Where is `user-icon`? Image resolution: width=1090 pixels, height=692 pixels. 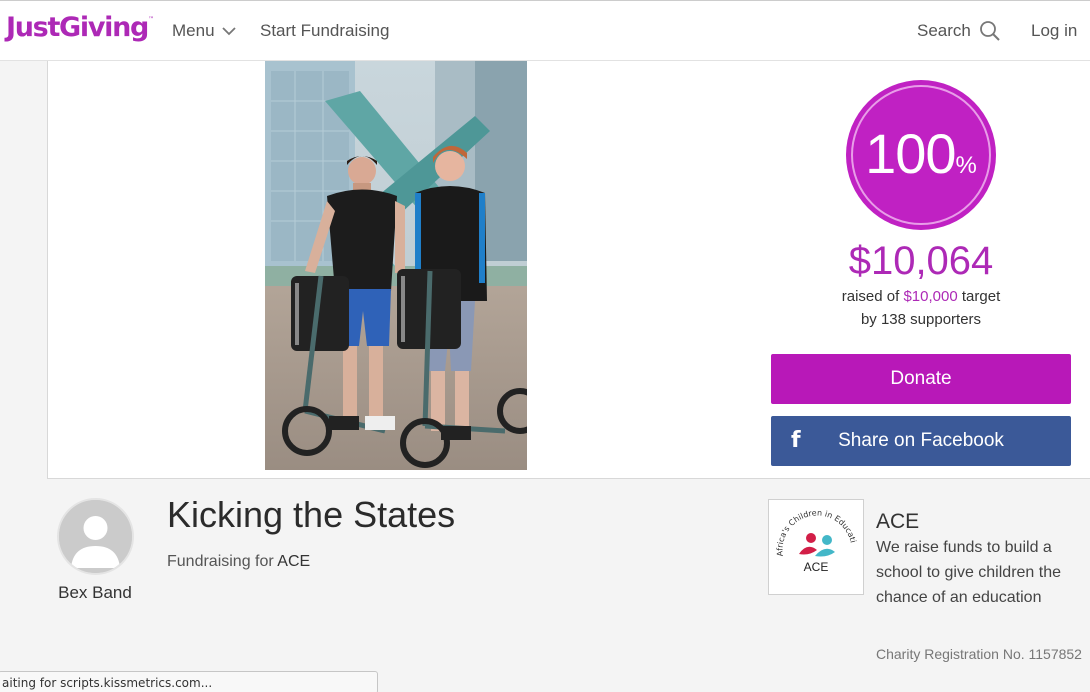
user-icon is located at coordinates (95, 536).